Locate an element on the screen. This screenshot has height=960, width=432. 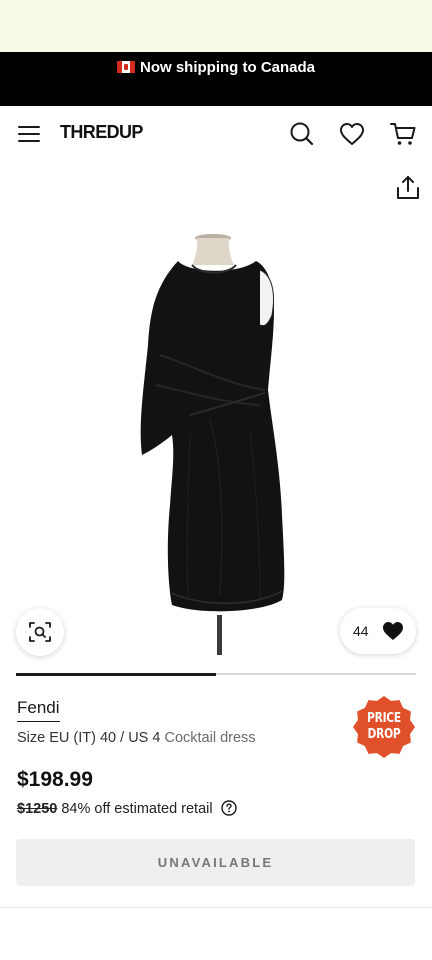
size-and-category: Size EU (IT) 40 / US 4 Cocktail dress is located at coordinates (136, 738).